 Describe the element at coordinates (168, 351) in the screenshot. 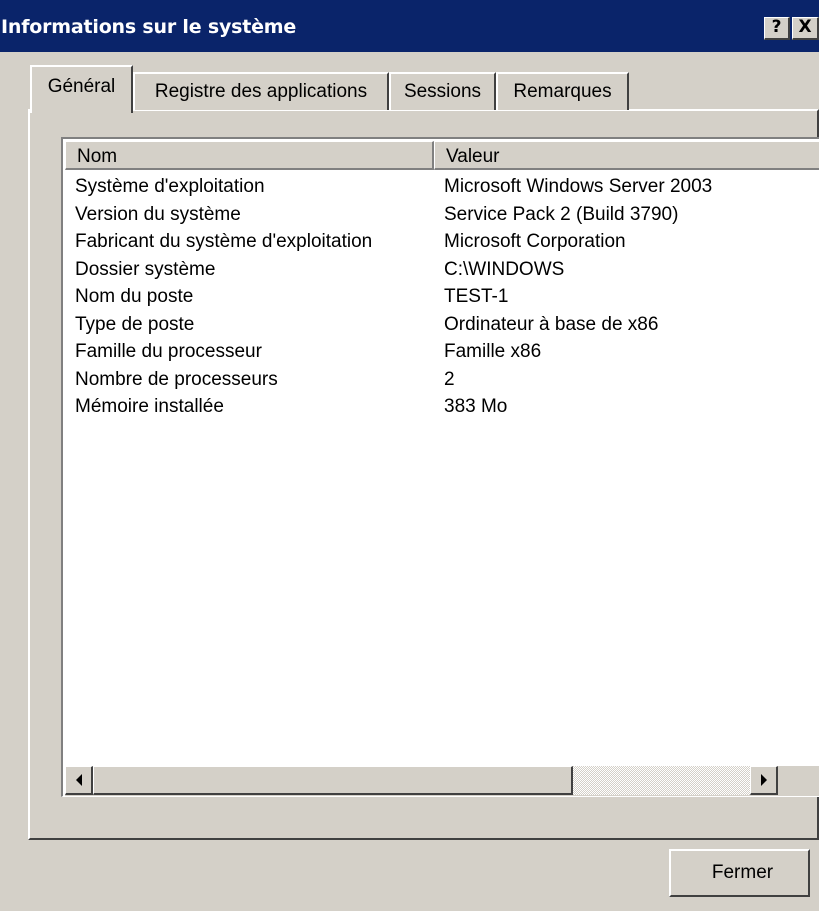

I see `row-name: Famille du processeur` at that location.